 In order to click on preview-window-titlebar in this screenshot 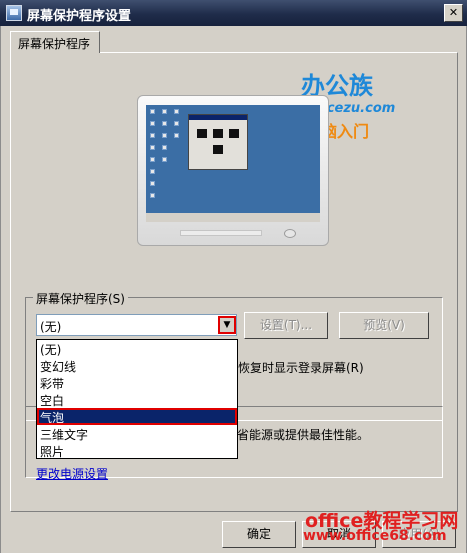, I will do `click(218, 117)`.